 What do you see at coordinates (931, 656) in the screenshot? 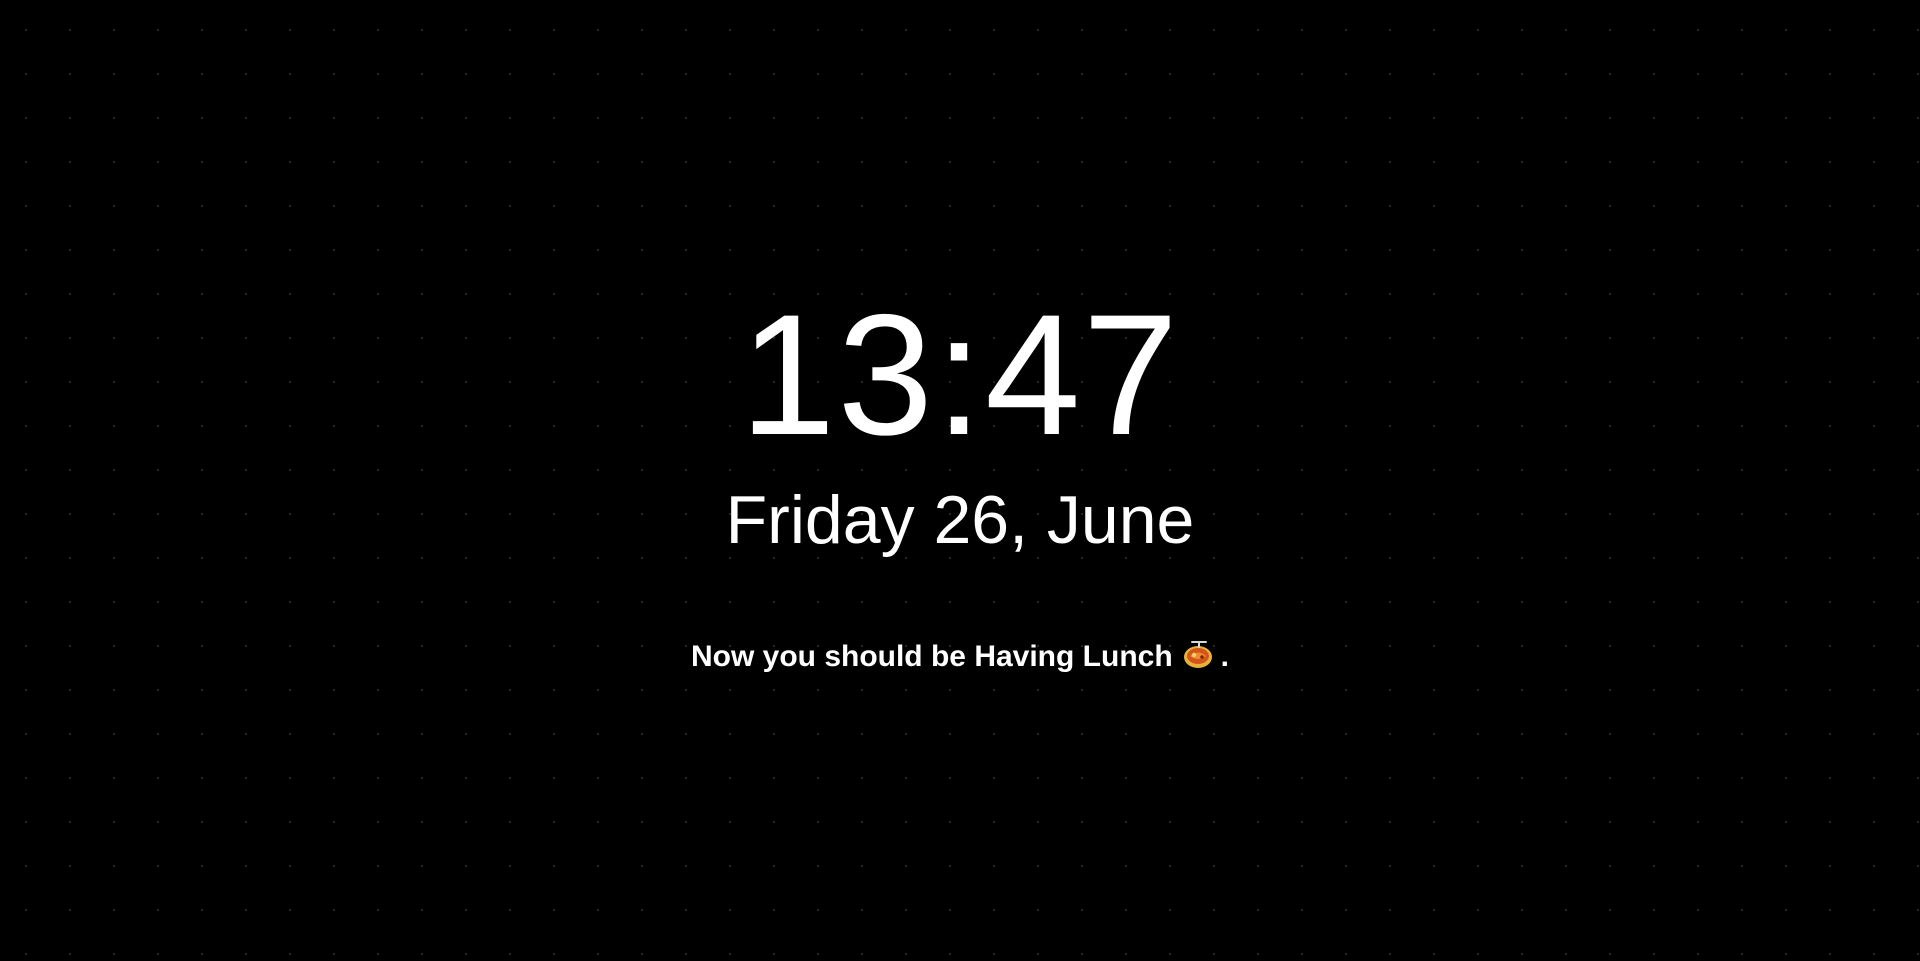
I see `activity-text: Now you should be Having Lunch` at bounding box center [931, 656].